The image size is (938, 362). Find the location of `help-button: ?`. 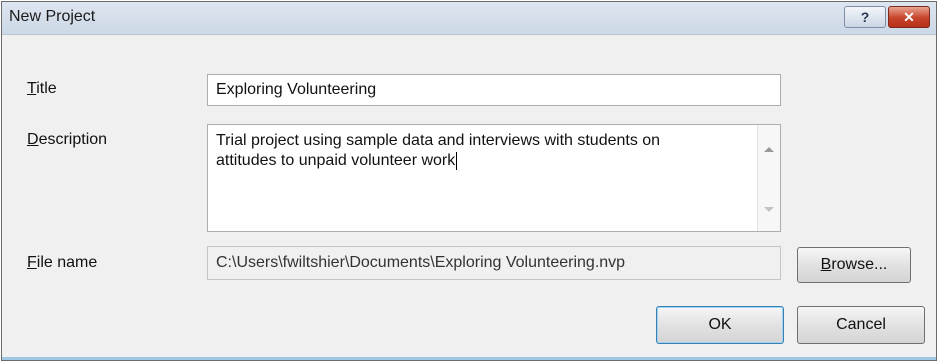

help-button: ? is located at coordinates (865, 17).